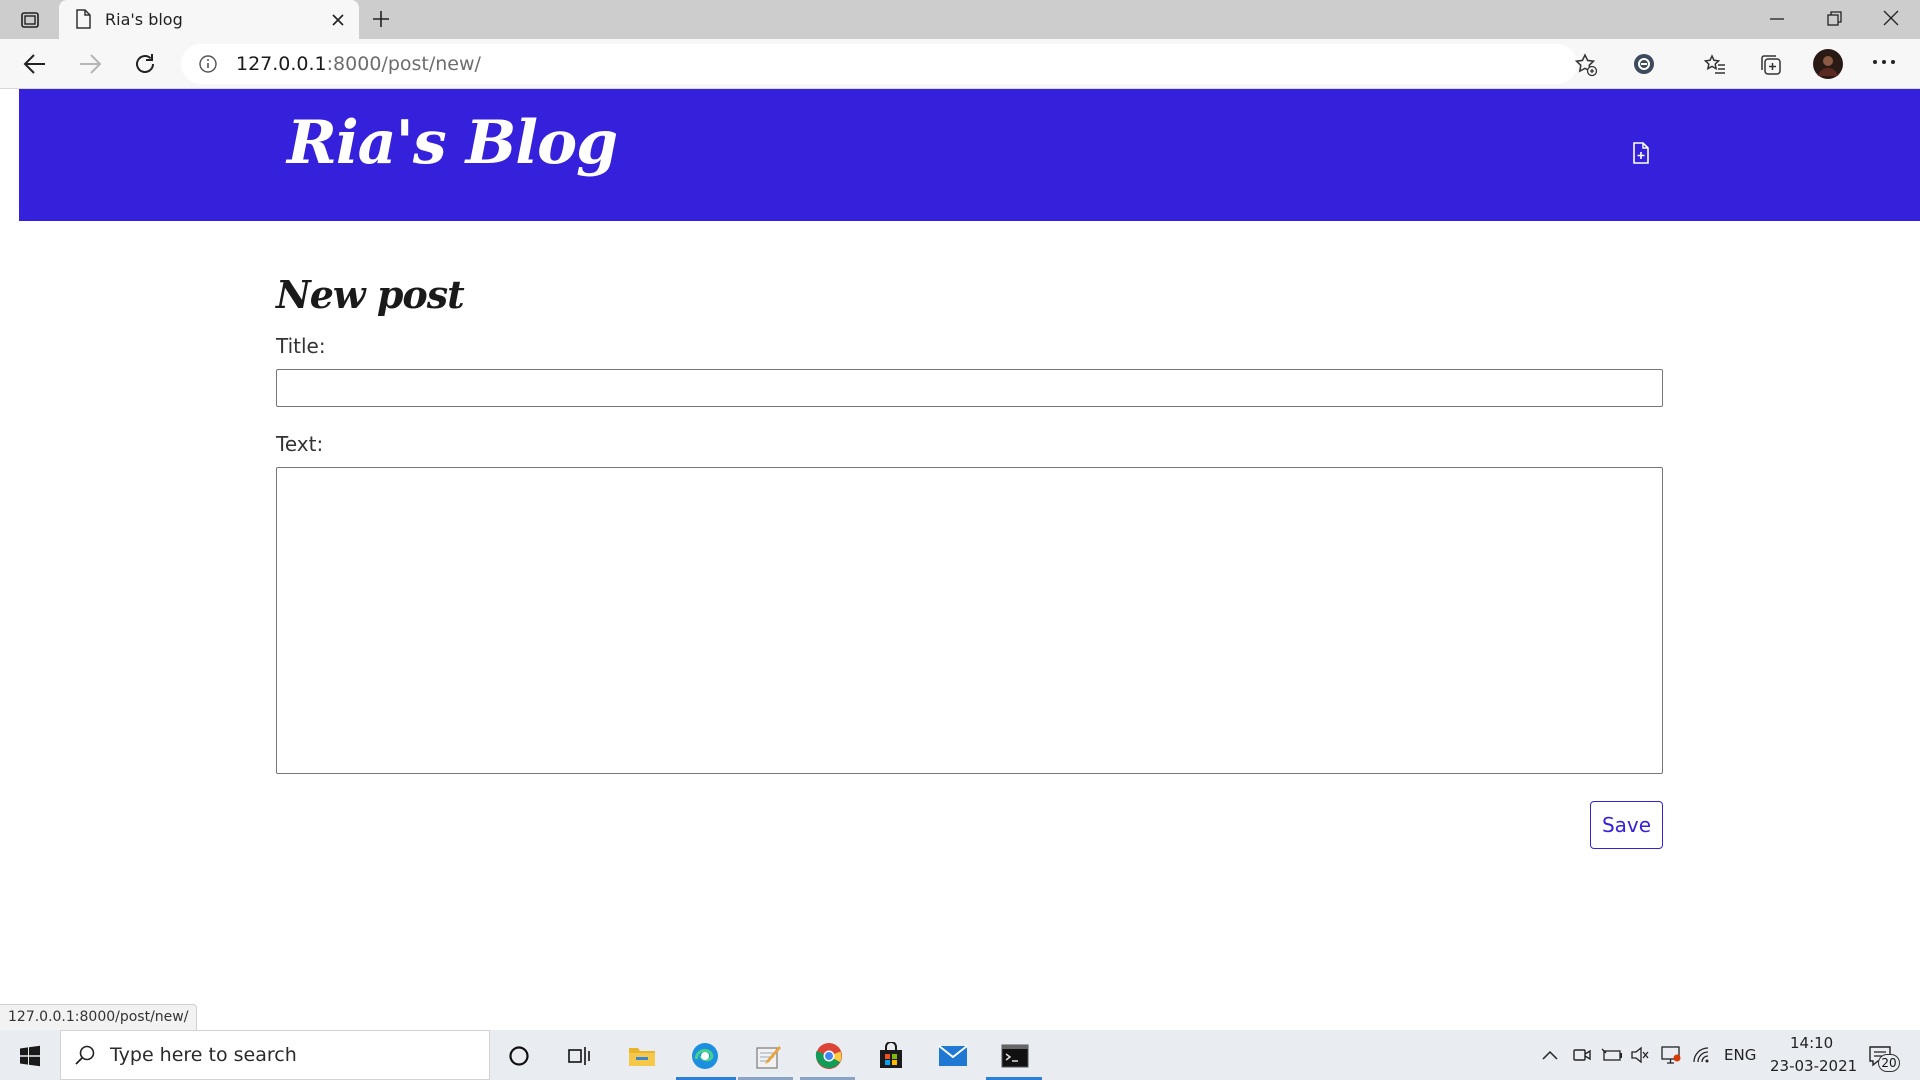  Describe the element at coordinates (1550, 1055) in the screenshot. I see `show-hidden-icons-icon` at that location.